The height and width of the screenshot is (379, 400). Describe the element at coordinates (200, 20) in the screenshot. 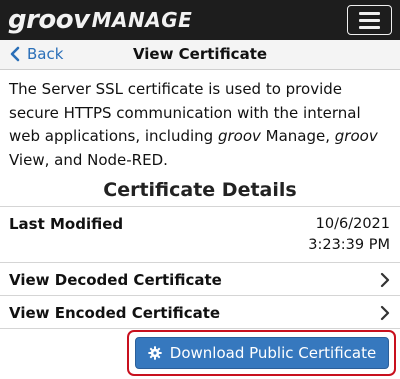

I see `app-header: groov MANAGE` at that location.